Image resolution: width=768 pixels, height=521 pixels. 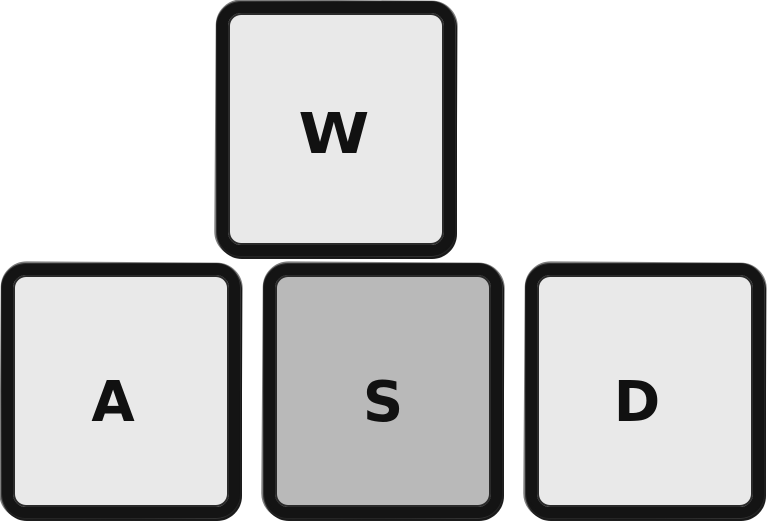 I want to click on key-s-label: S, so click(x=383, y=402).